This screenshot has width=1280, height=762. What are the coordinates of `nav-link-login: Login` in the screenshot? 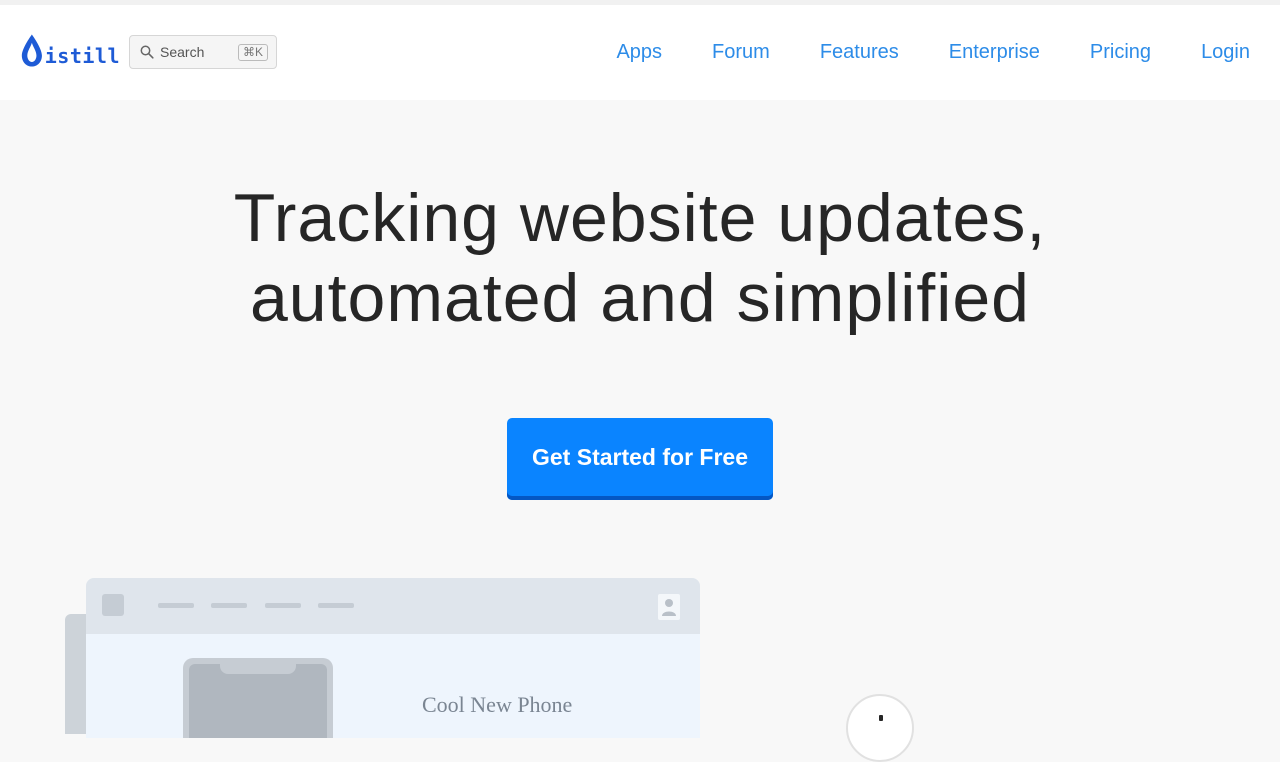 It's located at (1225, 52).